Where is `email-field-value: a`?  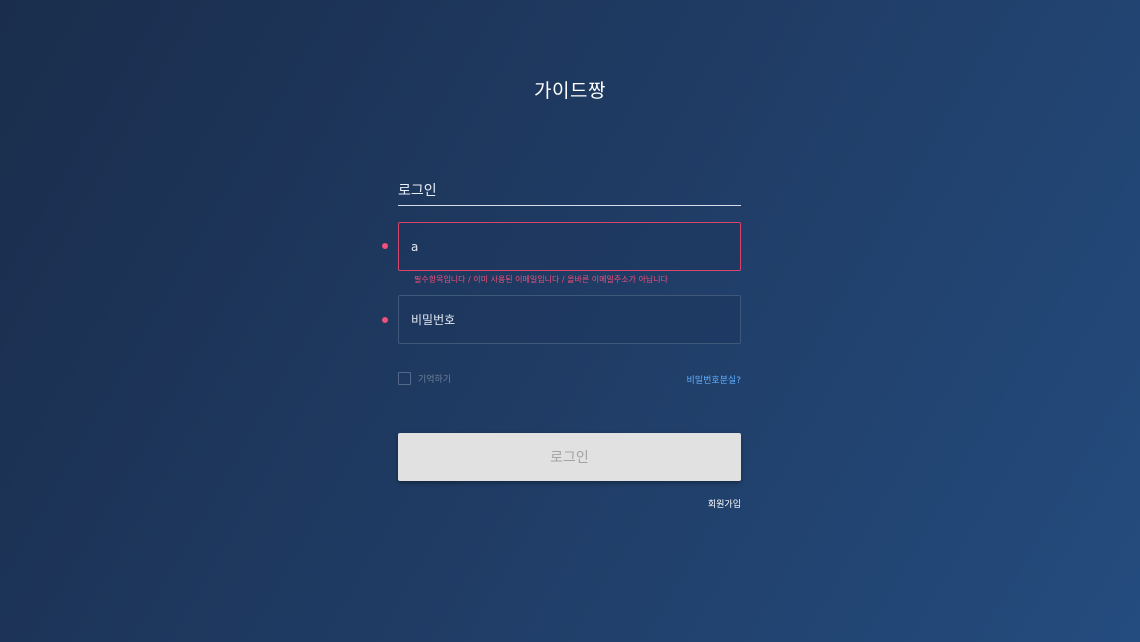
email-field-value: a is located at coordinates (415, 246).